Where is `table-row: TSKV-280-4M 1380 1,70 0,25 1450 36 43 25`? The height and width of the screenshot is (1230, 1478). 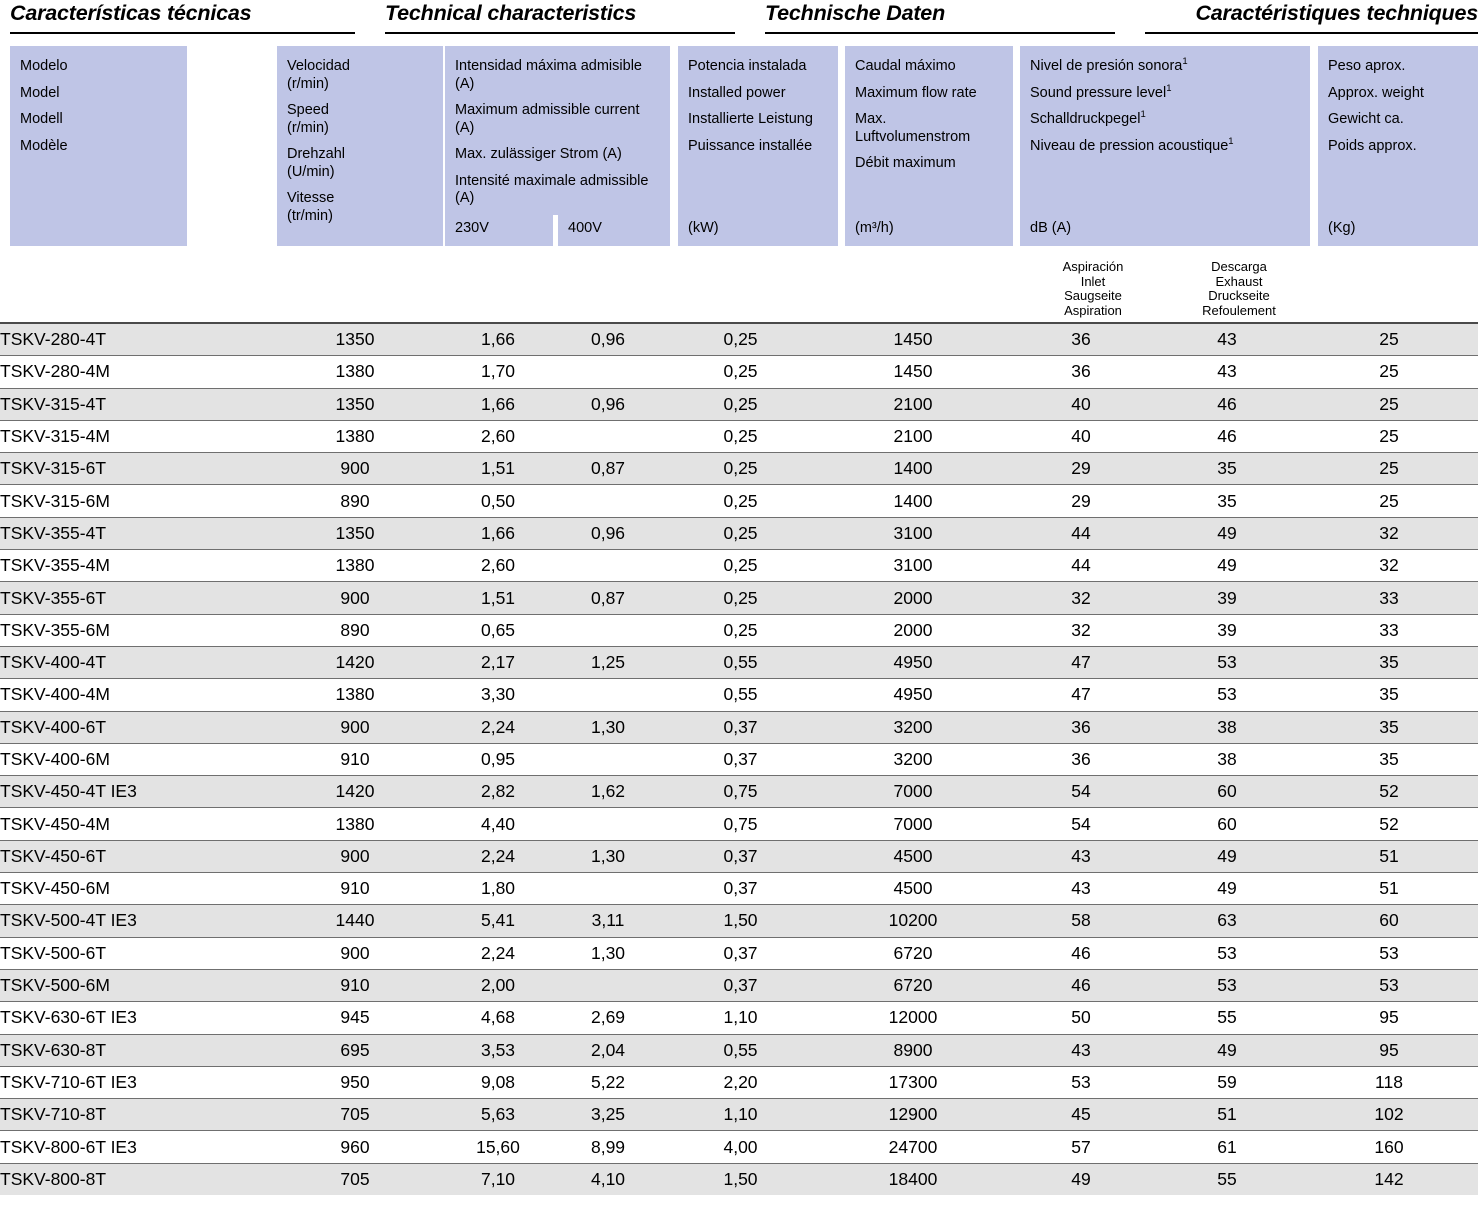
table-row: TSKV-280-4M 1380 1,70 0,25 1450 36 43 25 is located at coordinates (739, 372).